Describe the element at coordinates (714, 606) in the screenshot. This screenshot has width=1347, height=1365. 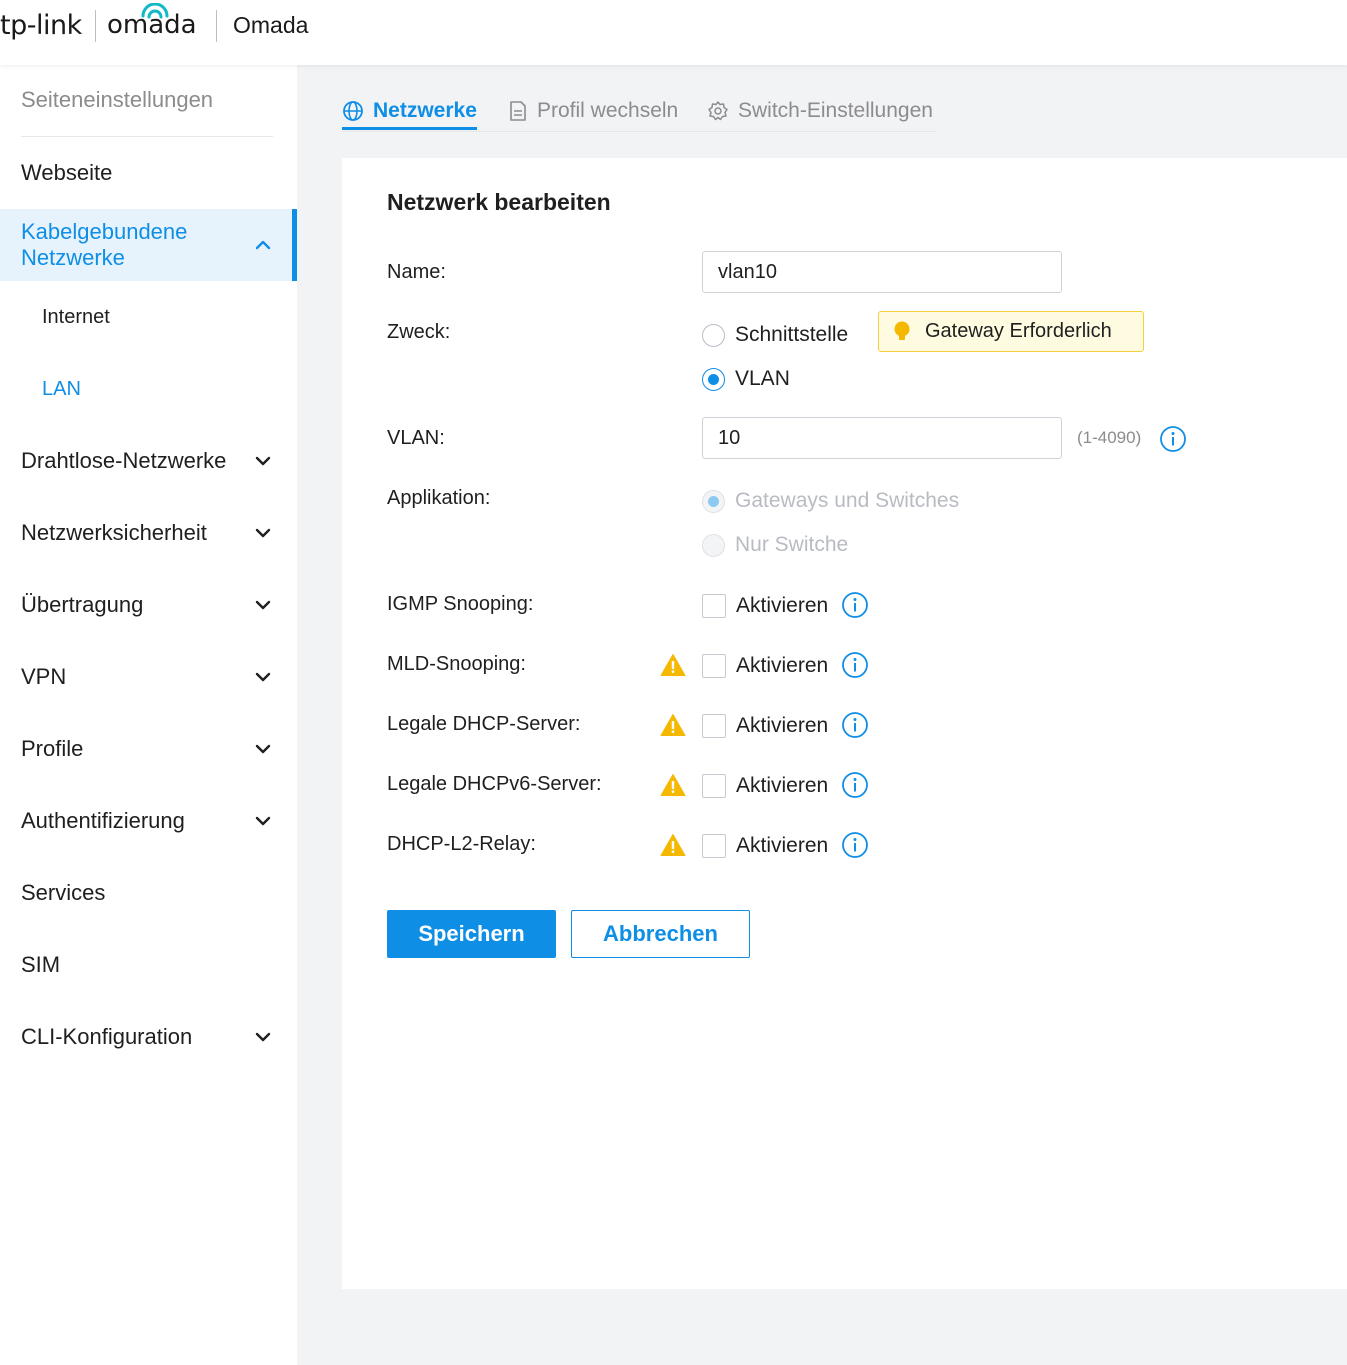
I see `igmp-snooping-checkbox` at that location.